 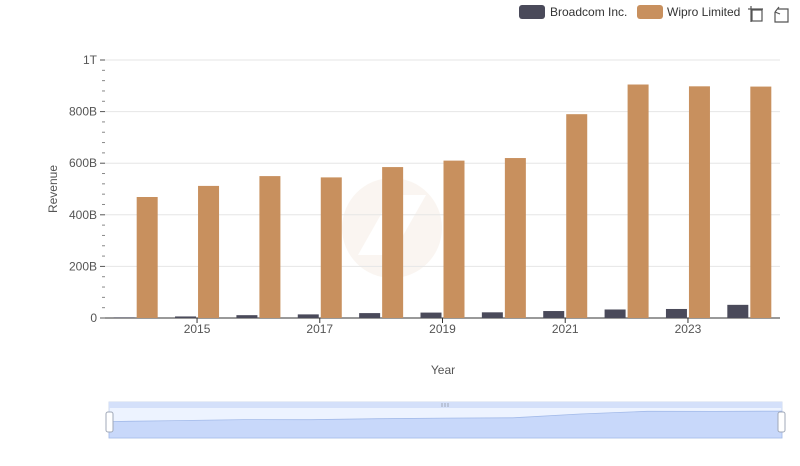 What do you see at coordinates (454, 239) in the screenshot?
I see `bar-wipro-limited-2019` at bounding box center [454, 239].